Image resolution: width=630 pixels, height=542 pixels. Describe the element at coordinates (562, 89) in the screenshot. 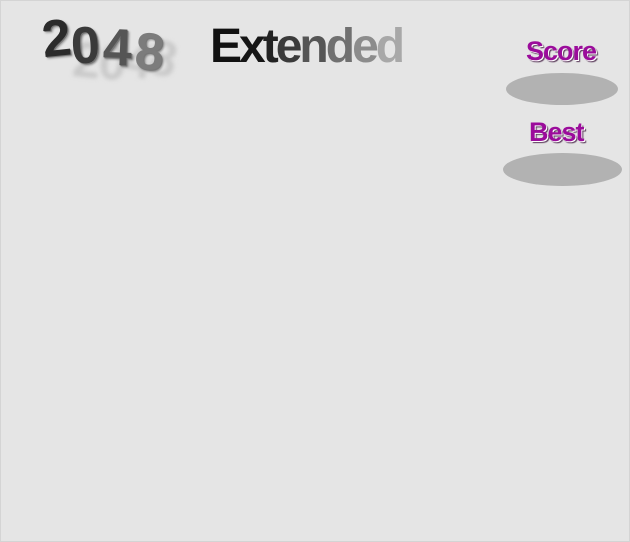

I see `score-value` at that location.